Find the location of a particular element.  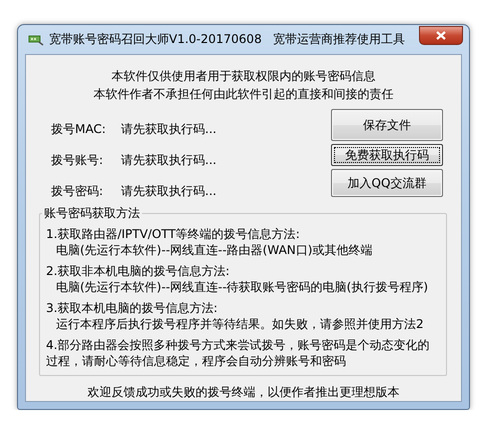

close-icon is located at coordinates (441, 35).